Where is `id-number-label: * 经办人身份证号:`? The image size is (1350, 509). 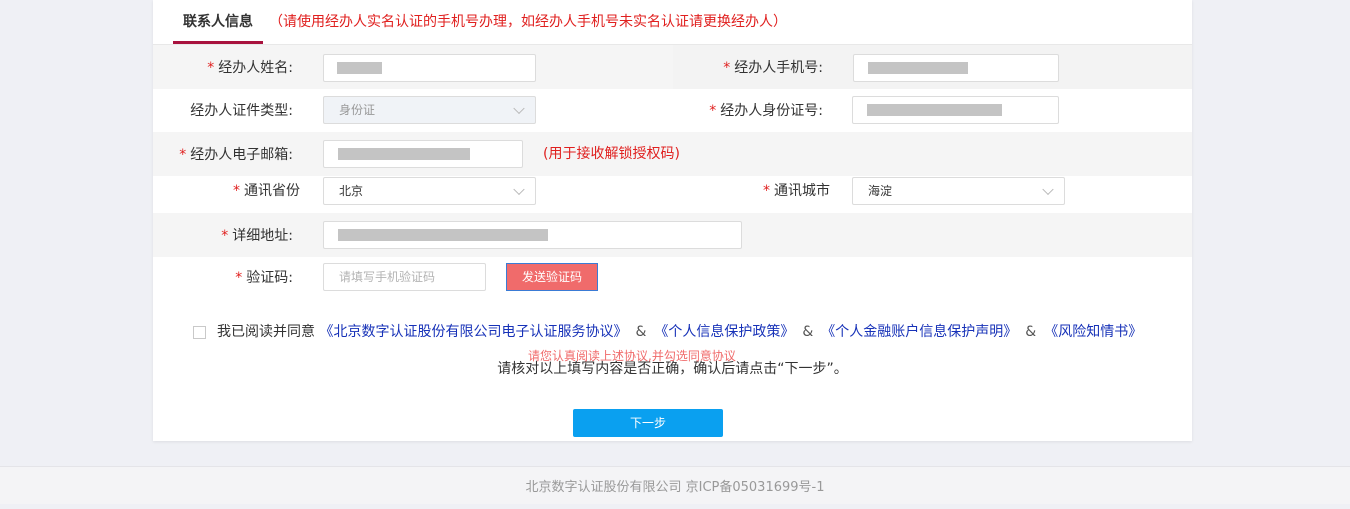
id-number-label: * 经办人身份证号: is located at coordinates (766, 111).